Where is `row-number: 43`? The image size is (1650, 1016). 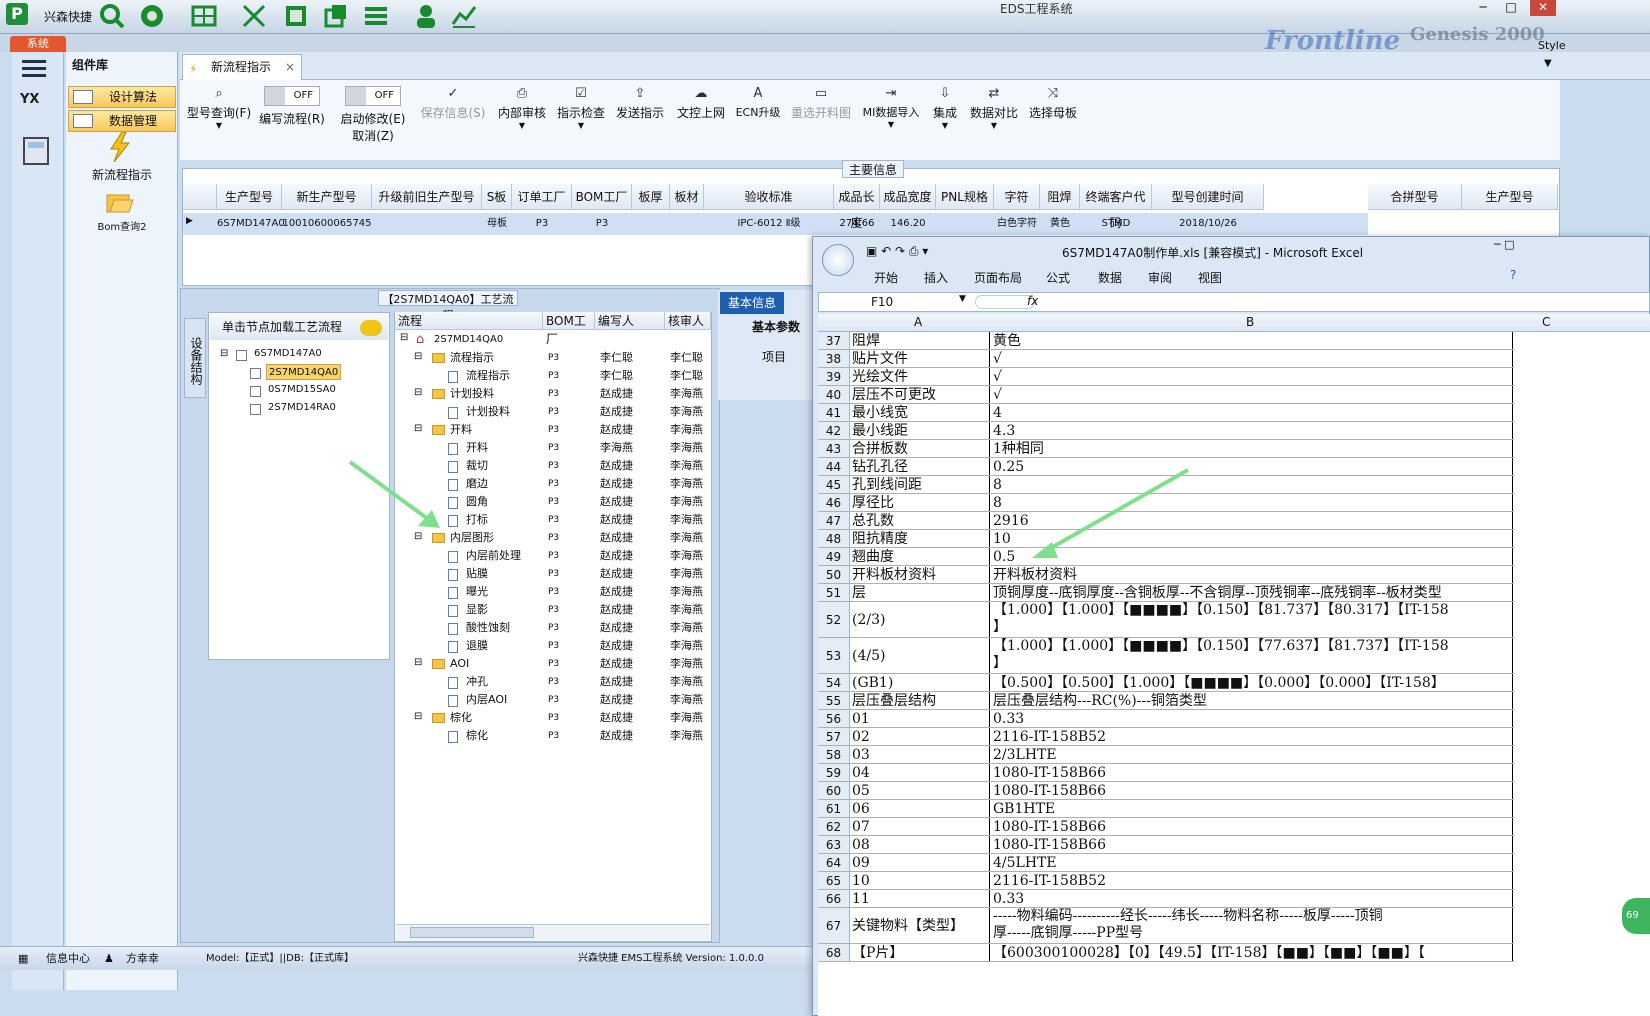
row-number: 43 is located at coordinates (834, 448).